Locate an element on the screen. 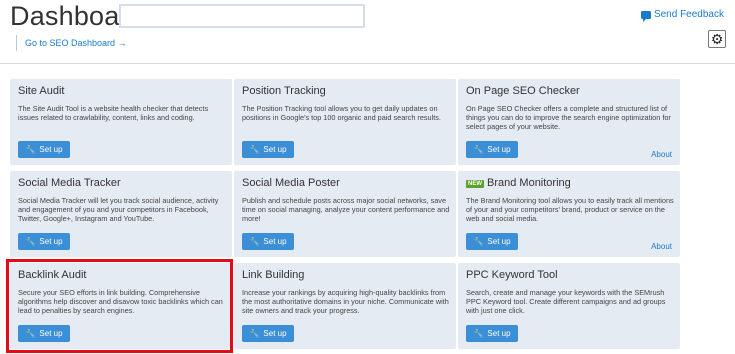 The height and width of the screenshot is (354, 735). chat-bubble-icon is located at coordinates (645, 16).